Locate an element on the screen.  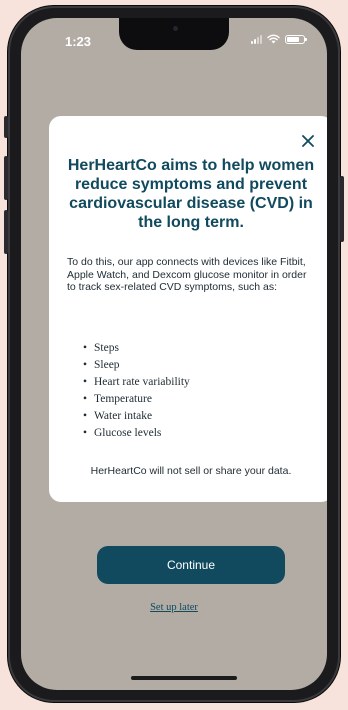
setup-later-link: Set up later is located at coordinates (174, 607).